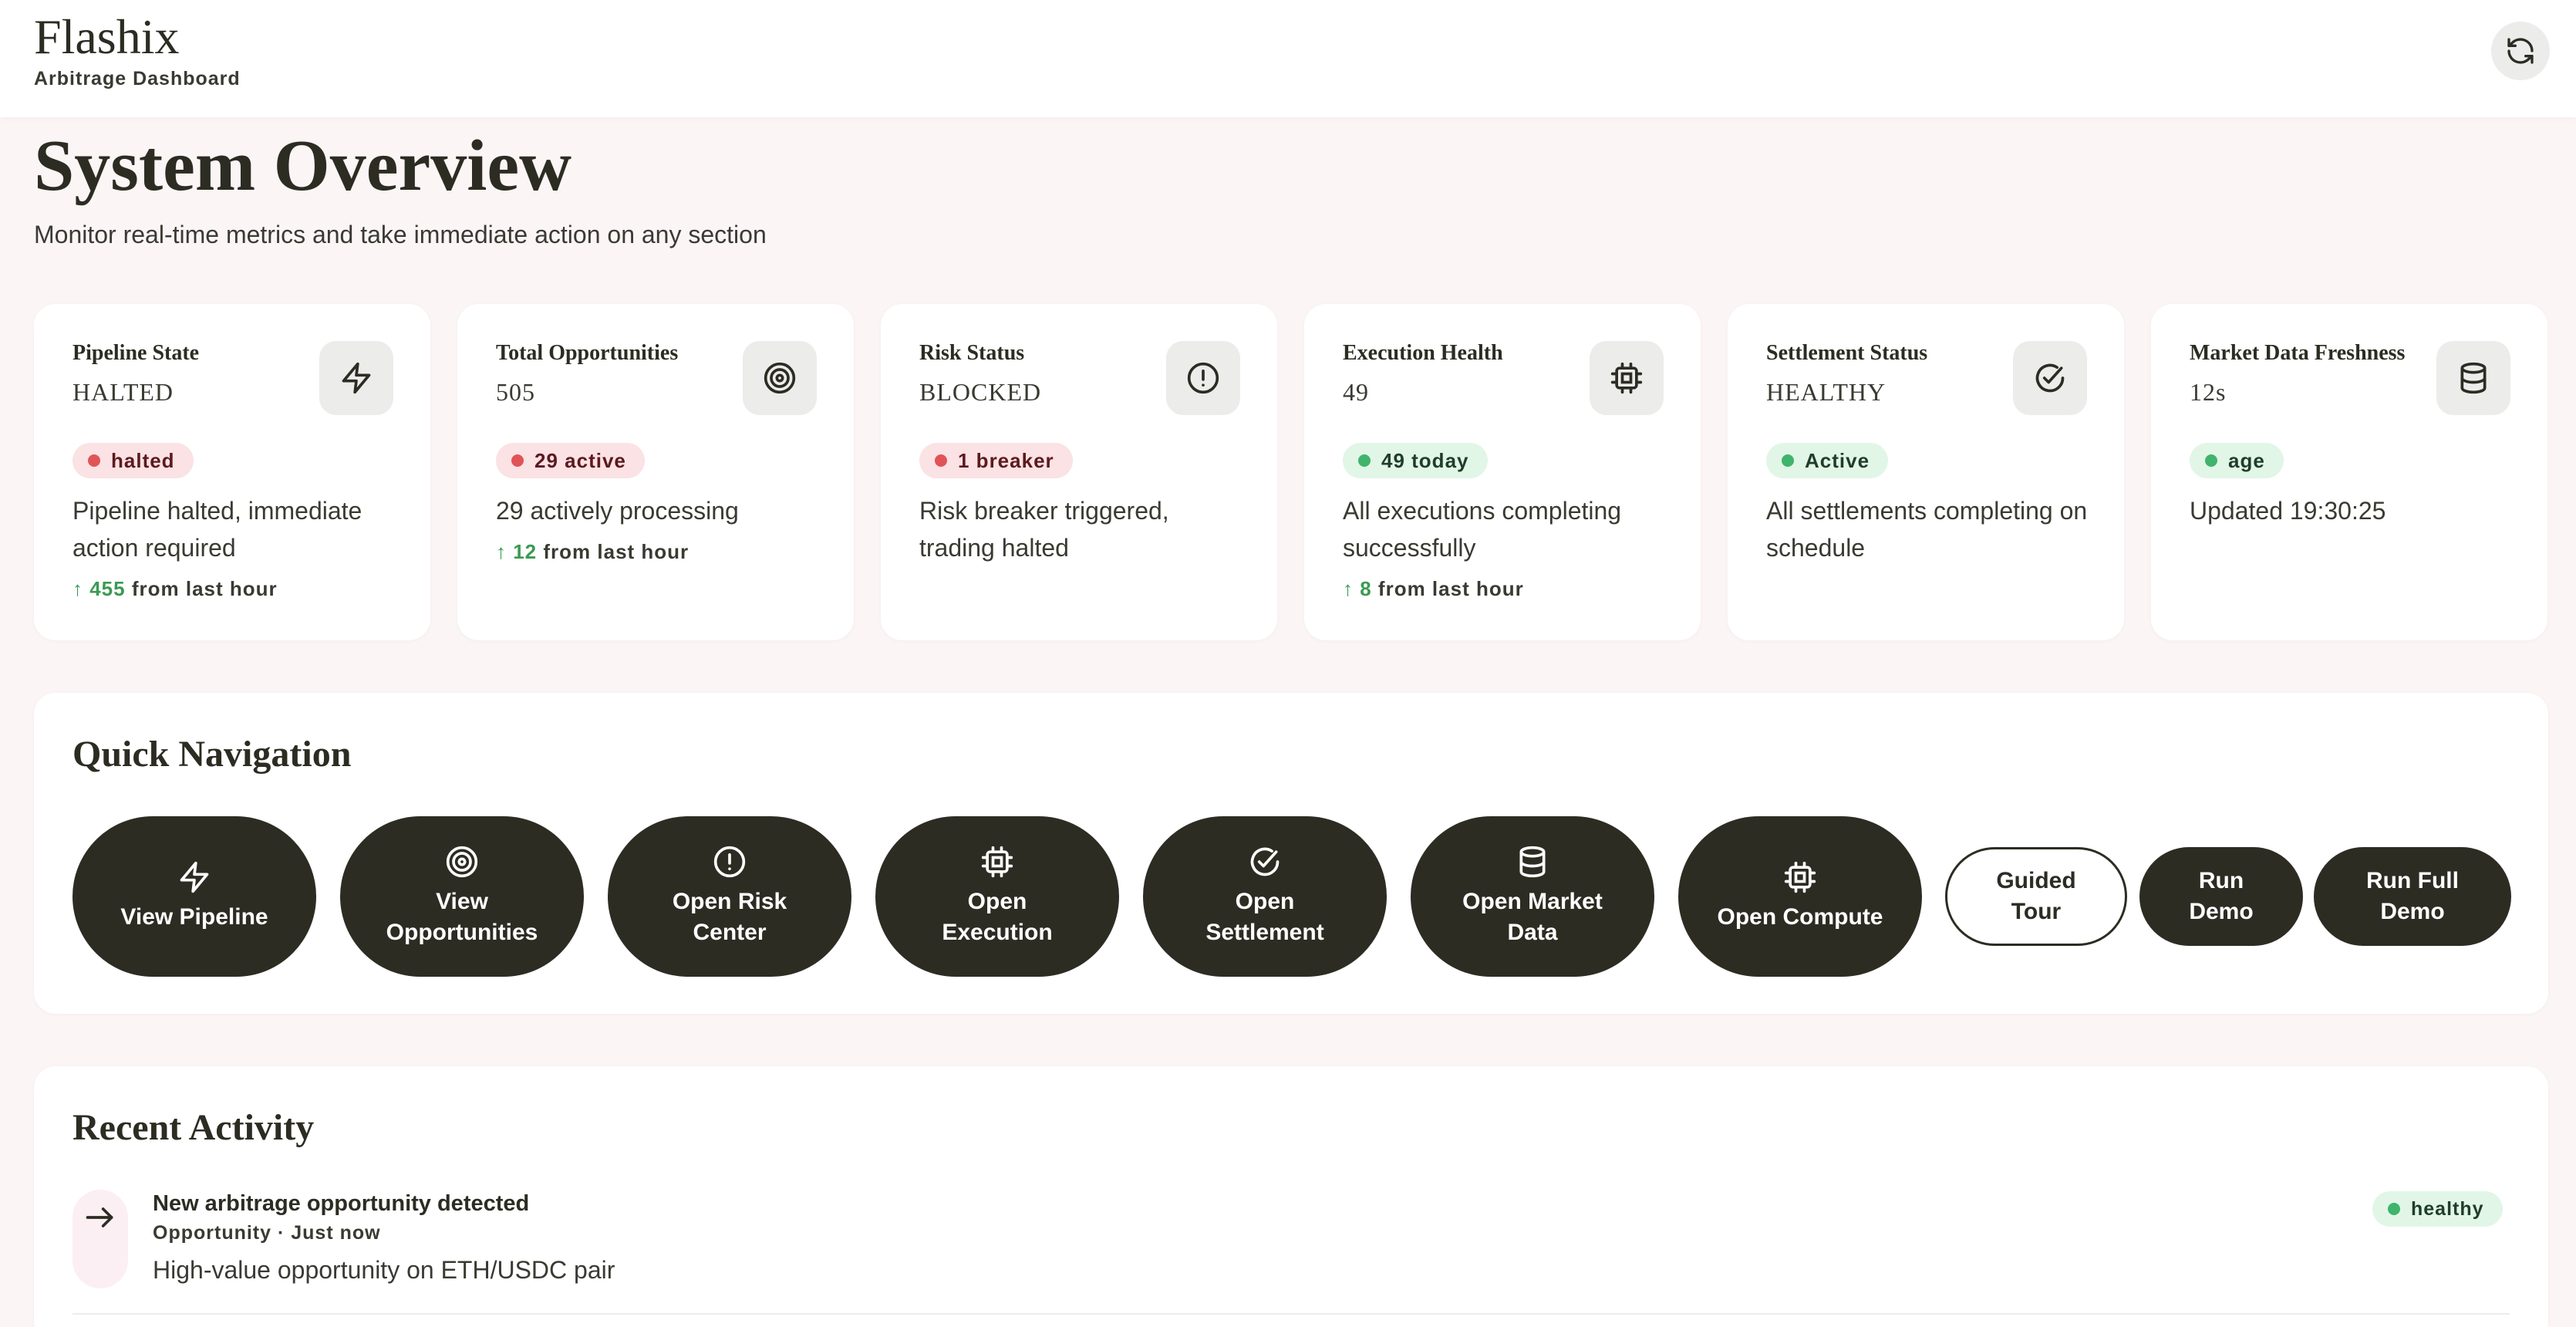 Image resolution: width=2576 pixels, height=1327 pixels. I want to click on metric-label: Market Data Freshness, so click(2298, 353).